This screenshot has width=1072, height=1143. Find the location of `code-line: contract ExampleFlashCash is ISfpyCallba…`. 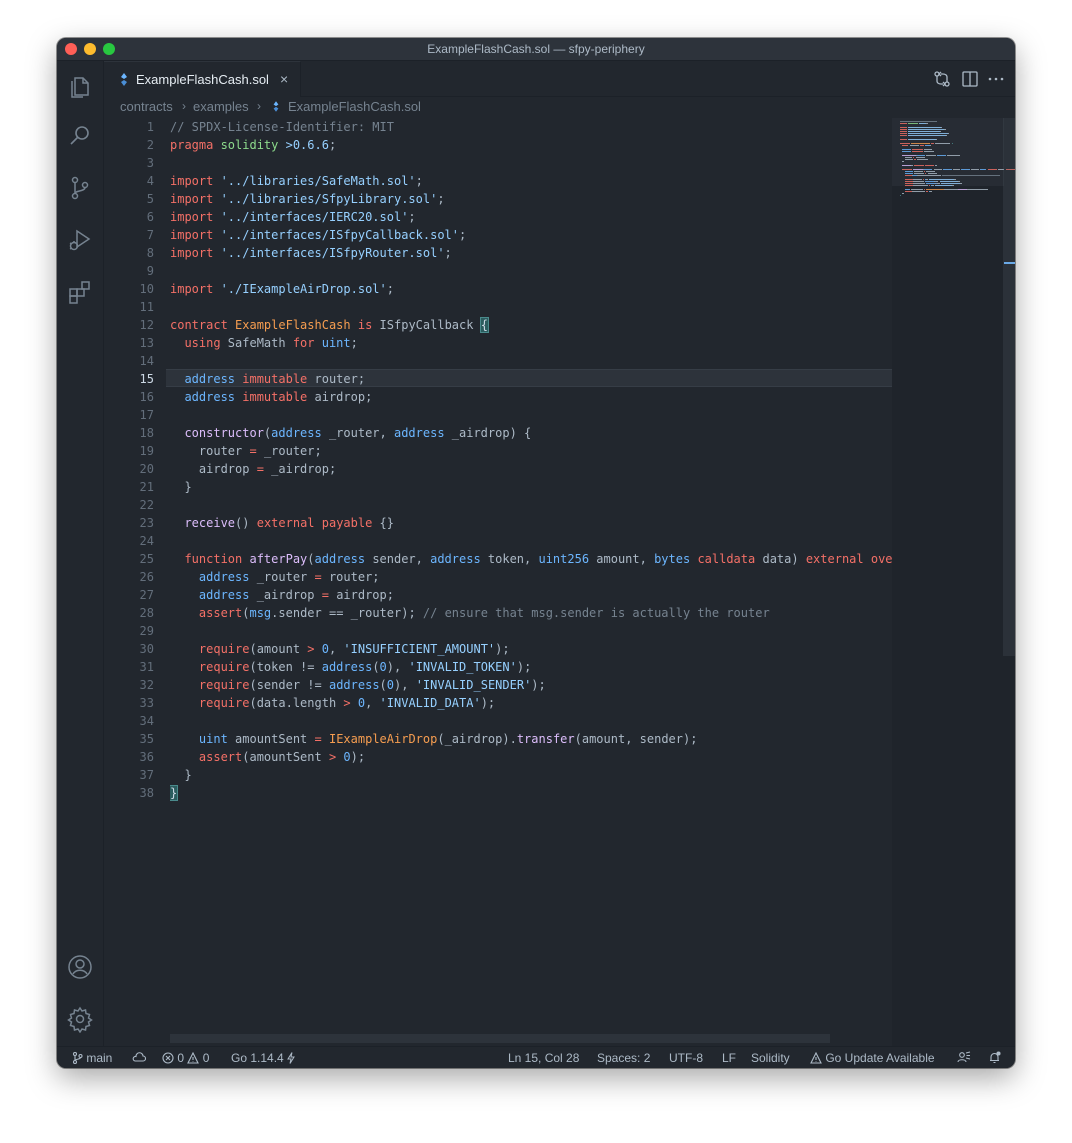

code-line: contract ExampleFlashCash is ISfpyCallba… is located at coordinates (329, 325).